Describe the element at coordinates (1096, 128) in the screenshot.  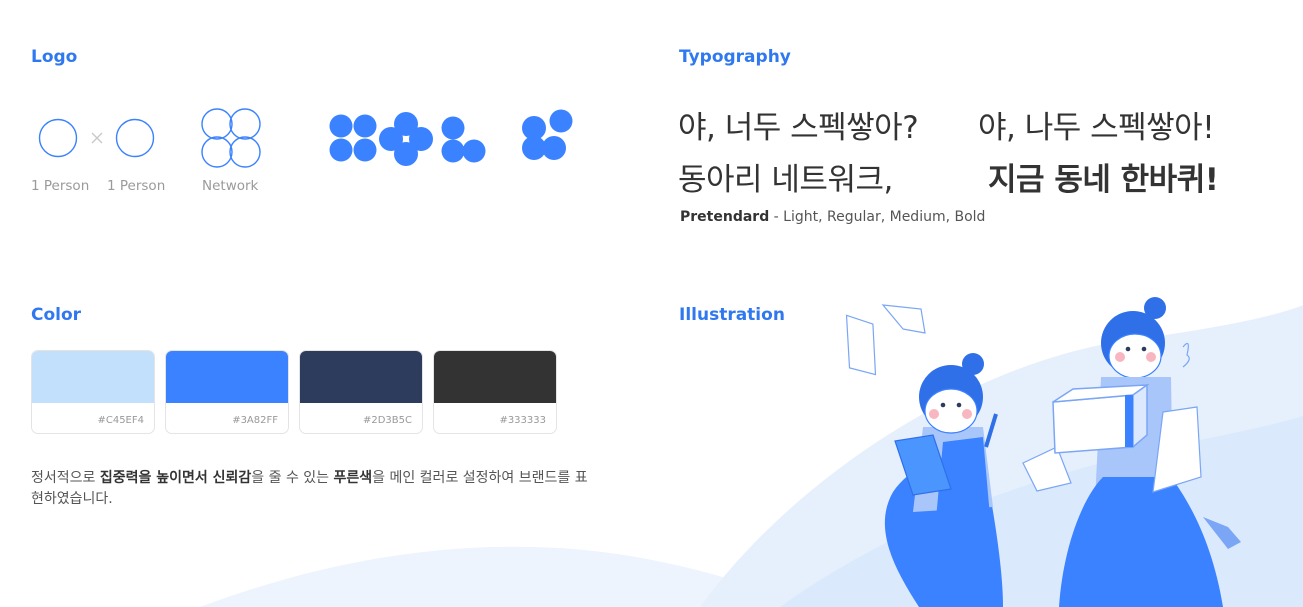
I see `typography-sample-regular-1: 야, 나두 스펙쌓아!` at that location.